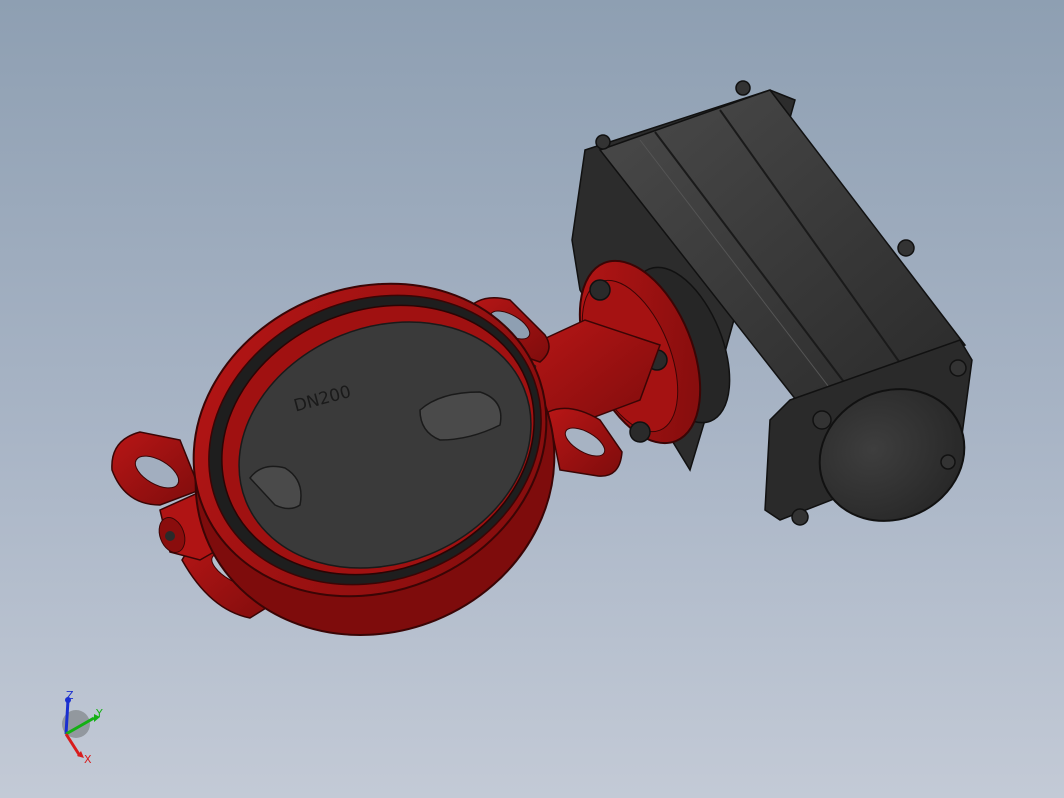 The height and width of the screenshot is (798, 1064). I want to click on axis-triad: Z Y X, so click(79, 726).